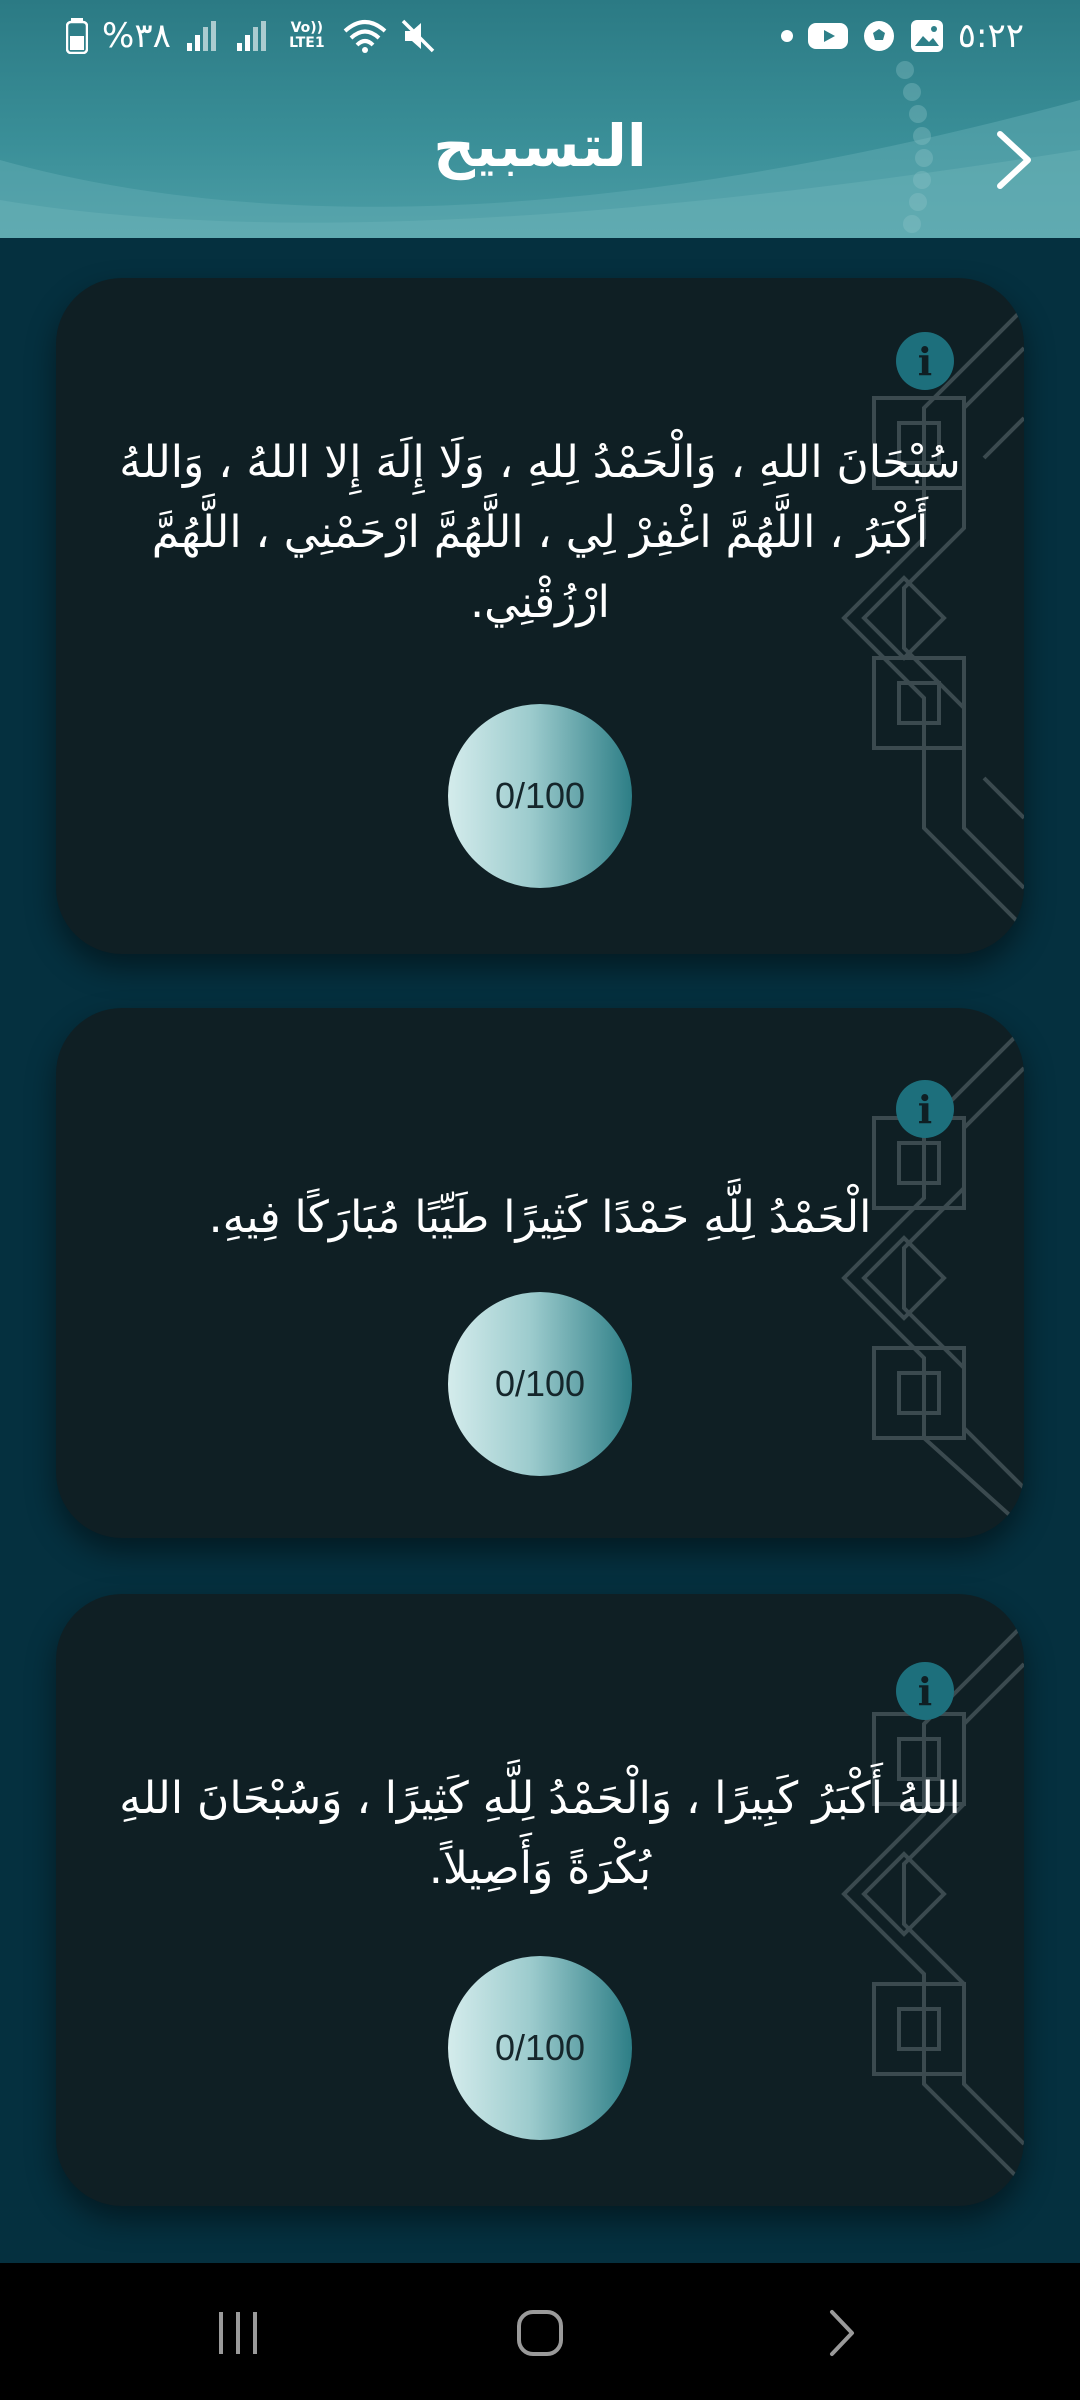 The image size is (1080, 2400). Describe the element at coordinates (540, 146) in the screenshot. I see `page-title: التسبيح` at that location.